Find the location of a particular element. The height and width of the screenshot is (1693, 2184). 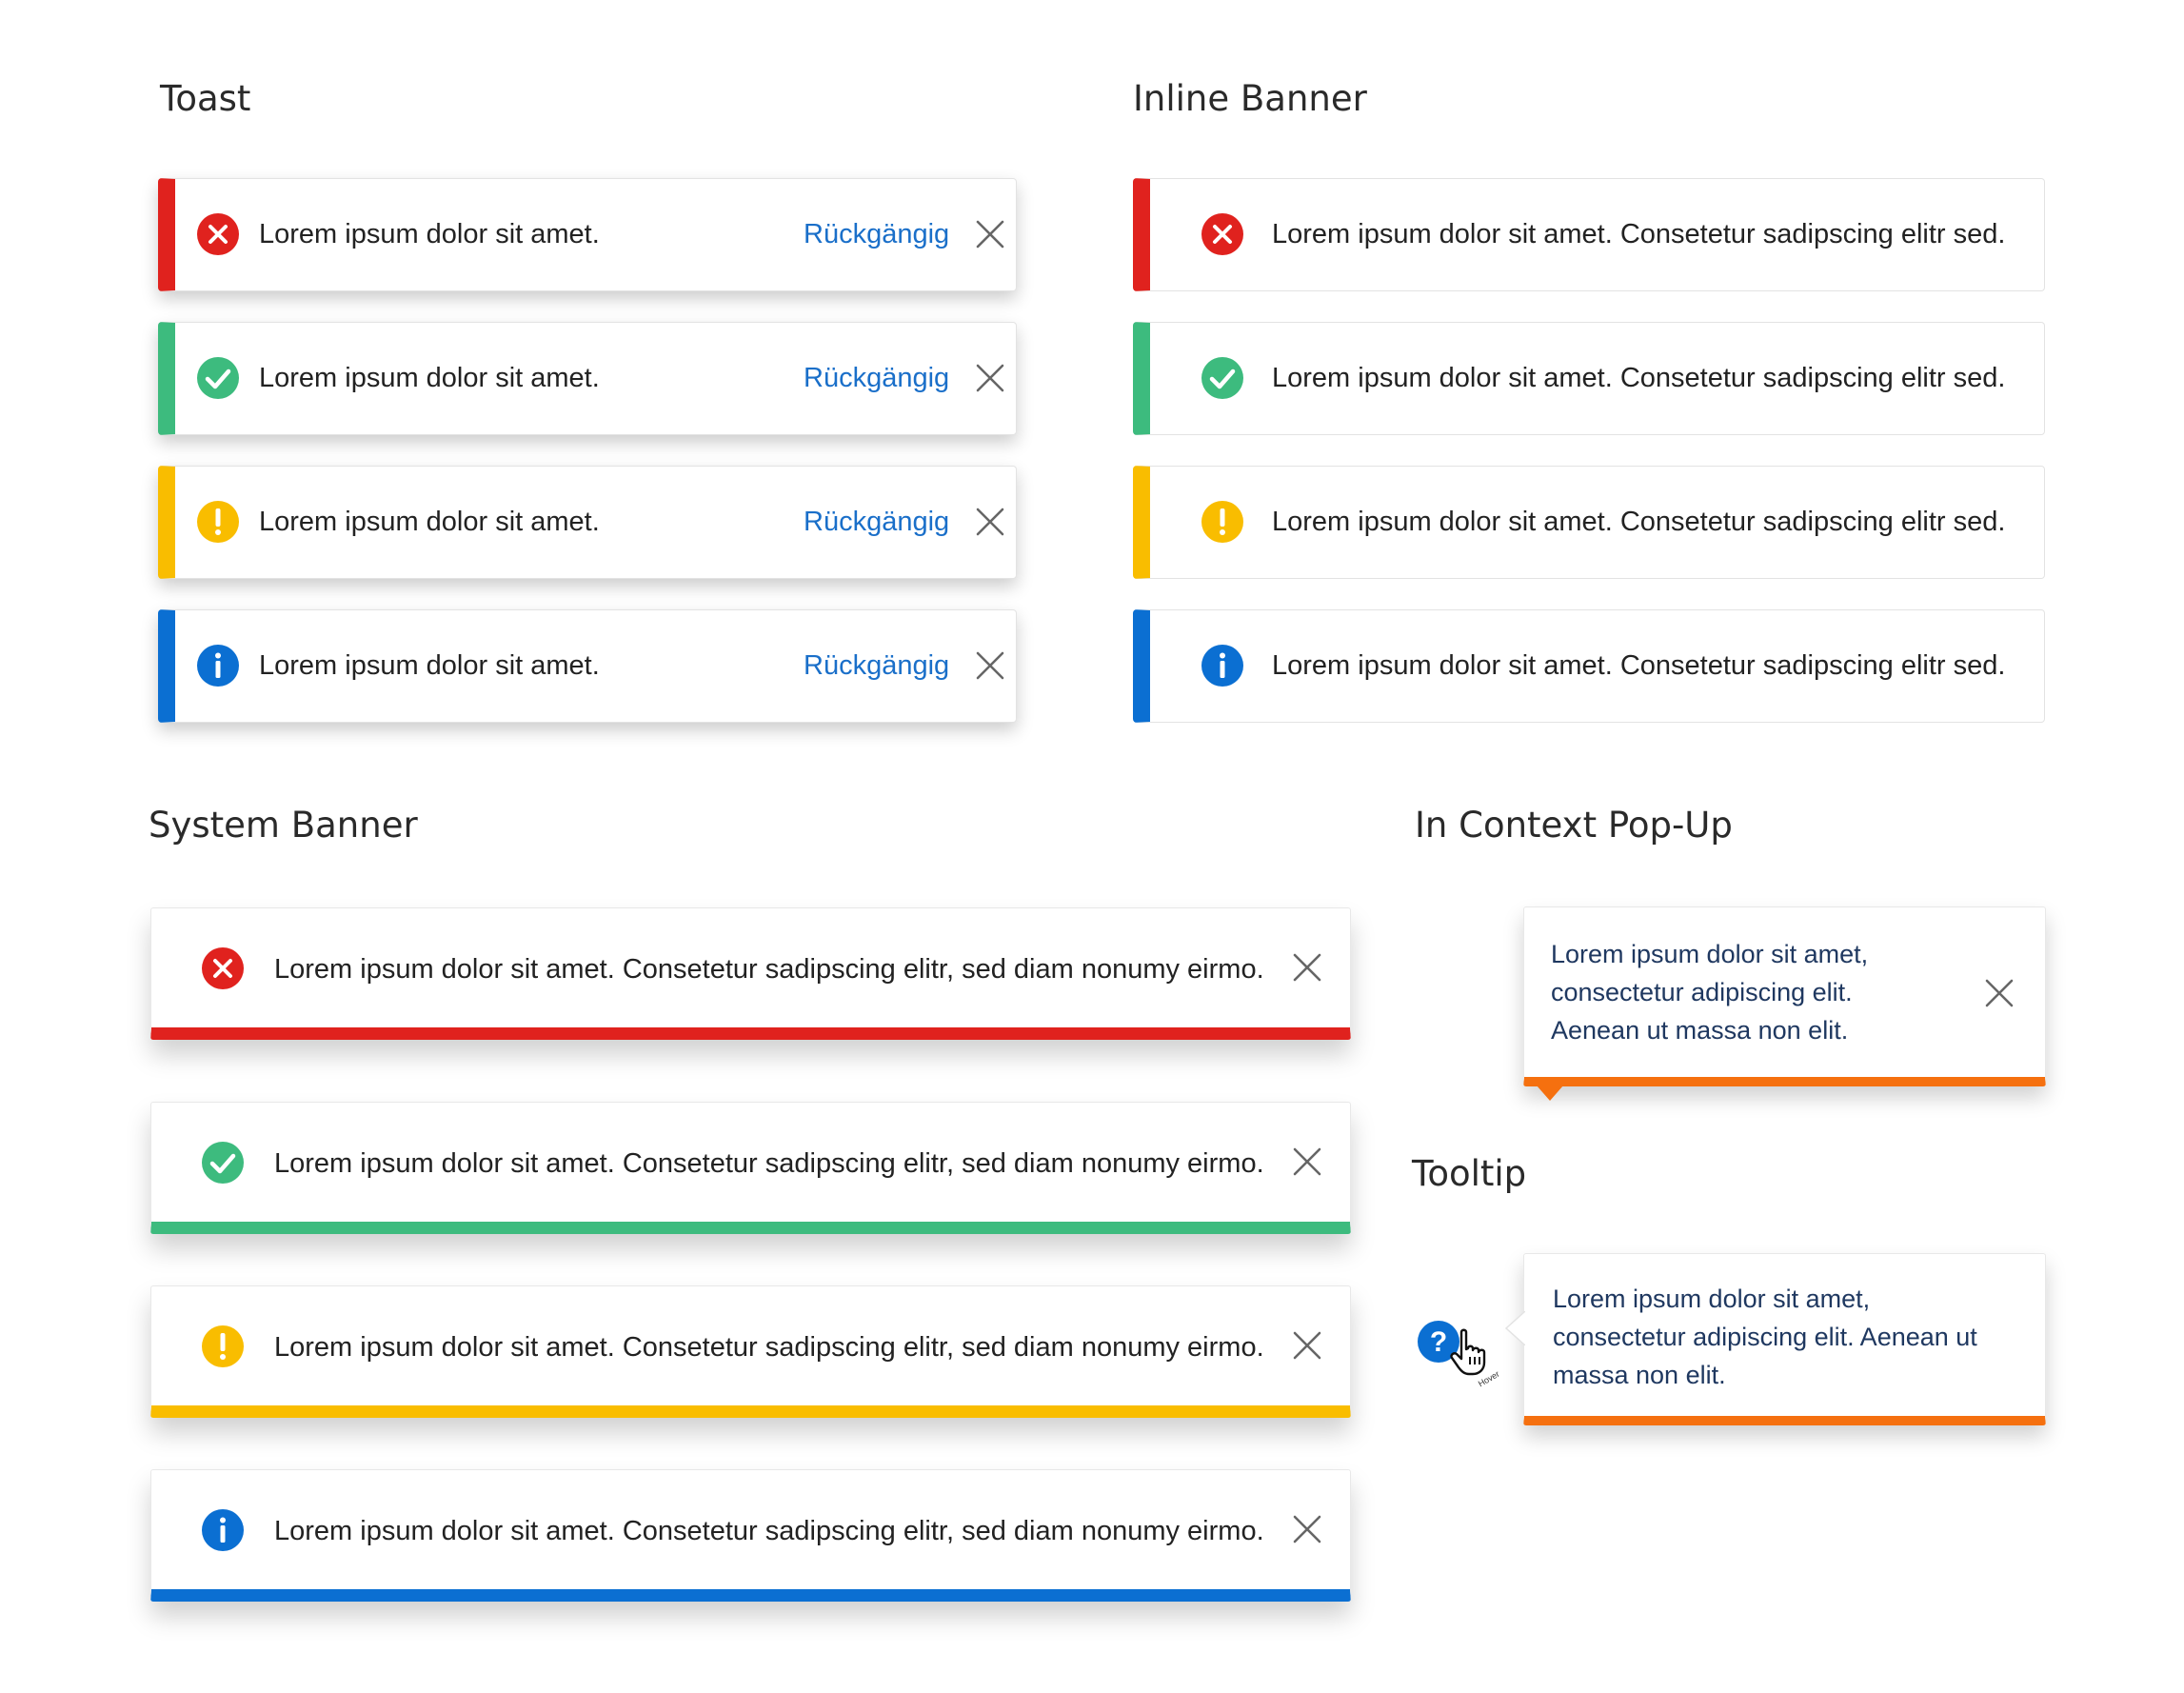

popup-text-line: consectetur adipiscing elit. is located at coordinates (1702, 992).